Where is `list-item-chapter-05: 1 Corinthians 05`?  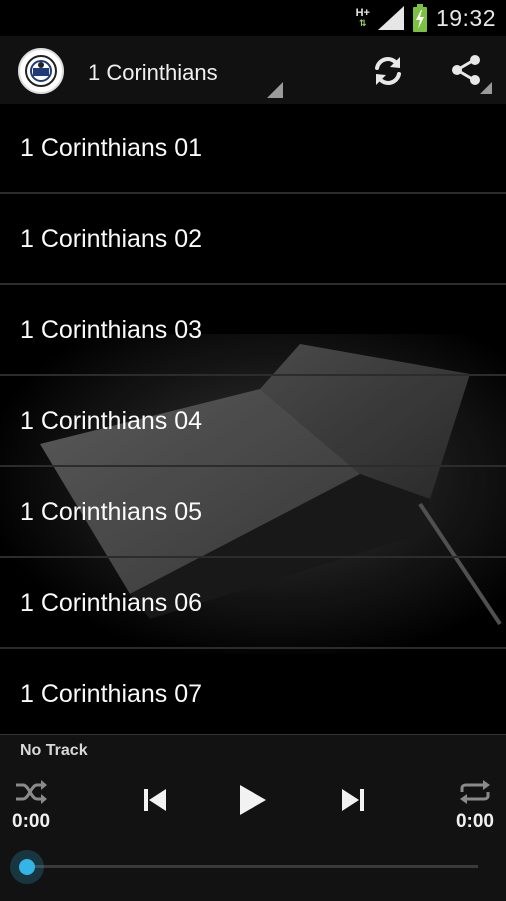
list-item-chapter-05: 1 Corinthians 05 is located at coordinates (253, 513).